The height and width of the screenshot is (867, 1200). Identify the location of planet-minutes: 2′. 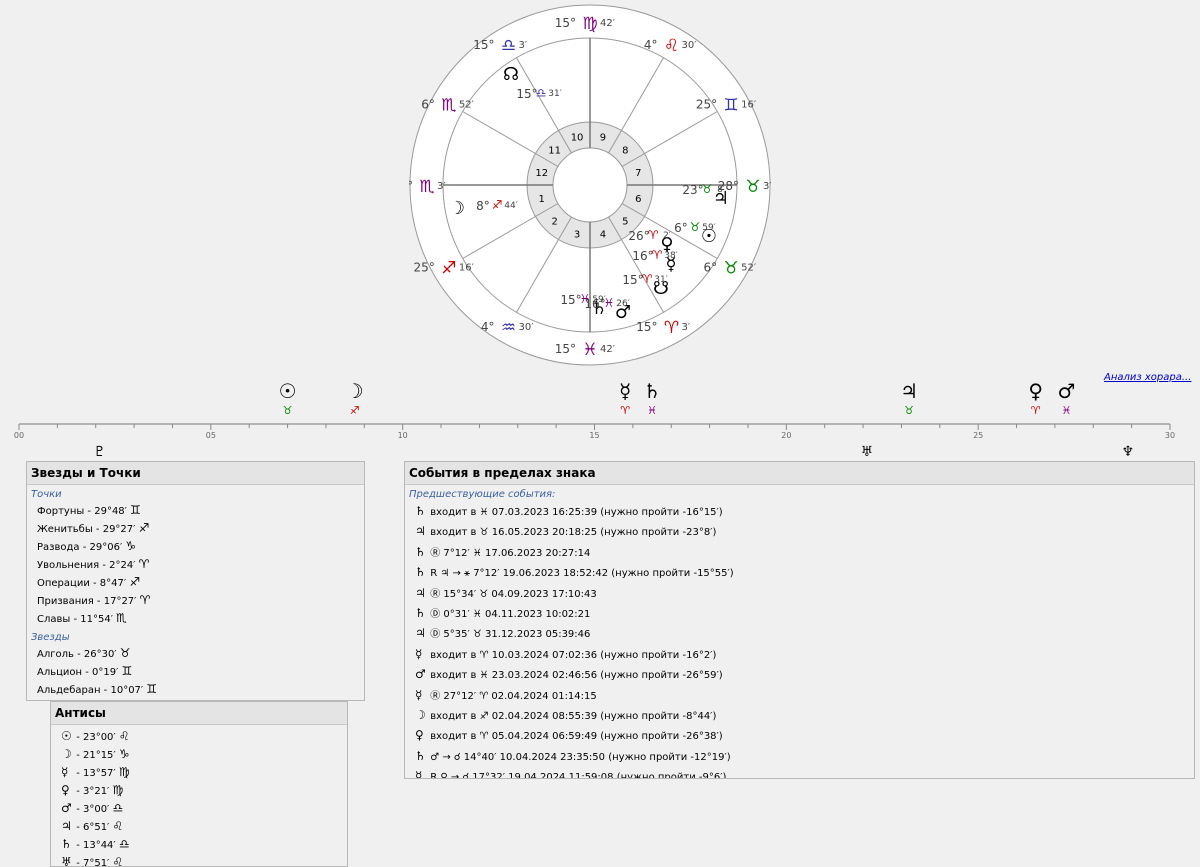
(667, 236).